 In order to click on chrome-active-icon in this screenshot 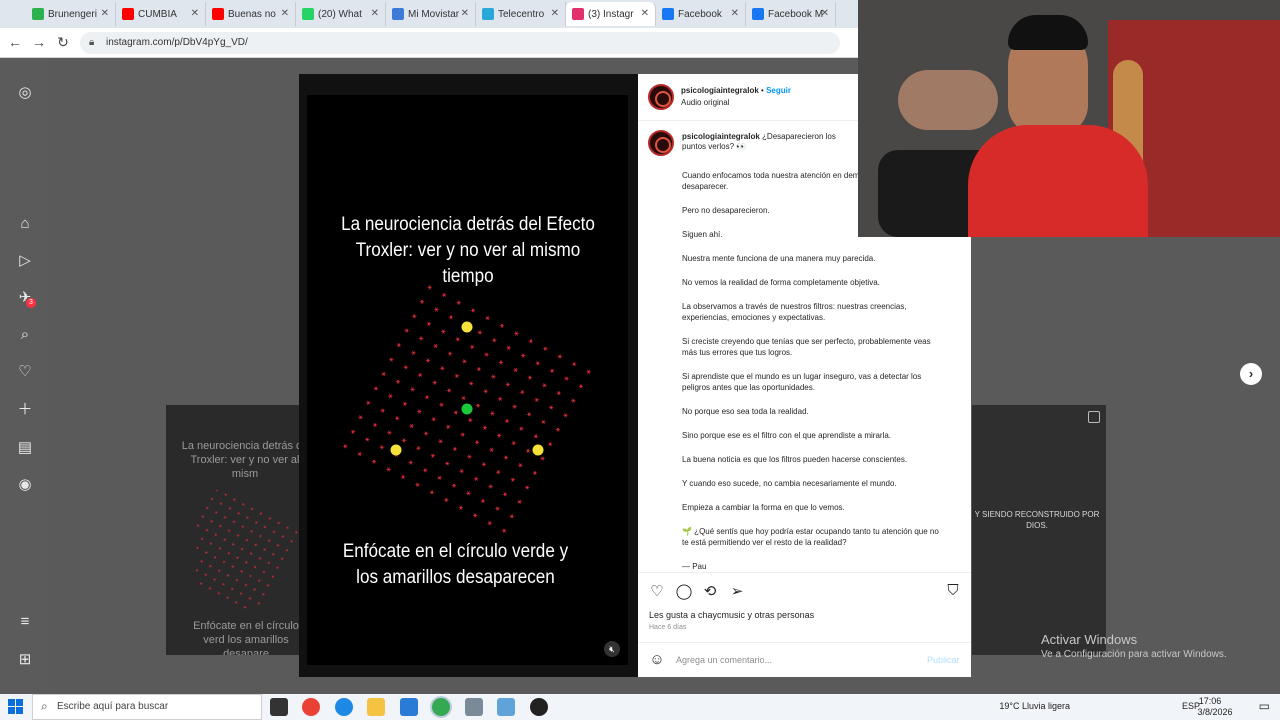, I will do `click(441, 707)`.